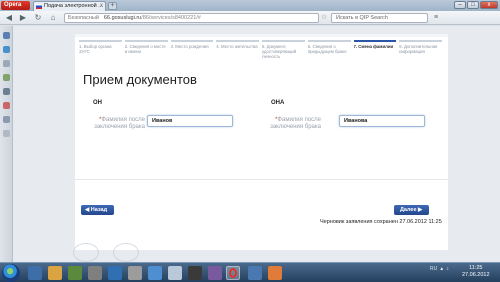  What do you see at coordinates (375, 51) in the screenshot?
I see `step-7-current: 7. Смена фамилии` at bounding box center [375, 51].